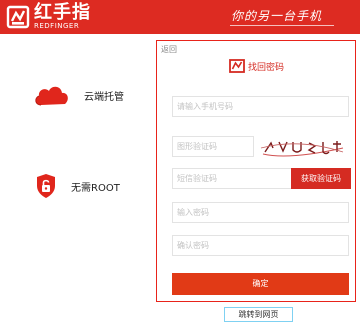 The height and width of the screenshot is (326, 360). What do you see at coordinates (237, 66) in the screenshot?
I see `reset-password-icon` at bounding box center [237, 66].